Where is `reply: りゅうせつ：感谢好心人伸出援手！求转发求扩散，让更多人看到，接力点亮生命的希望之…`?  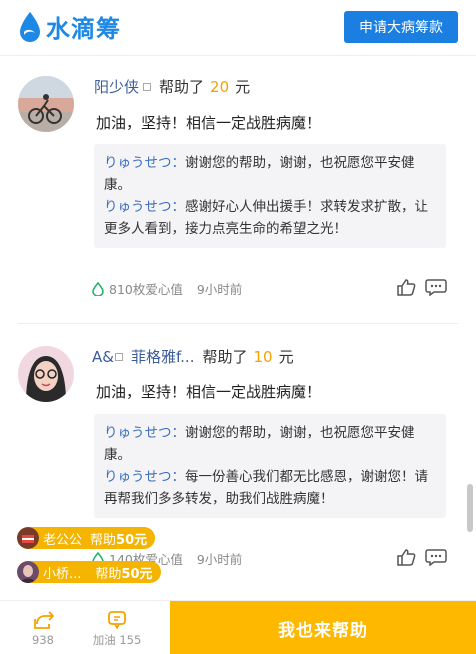 reply: りゅうせつ：感谢好心人伸出援手！求转发求扩散，让更多人看到，接力点亮生命的希望之… is located at coordinates (270, 218).